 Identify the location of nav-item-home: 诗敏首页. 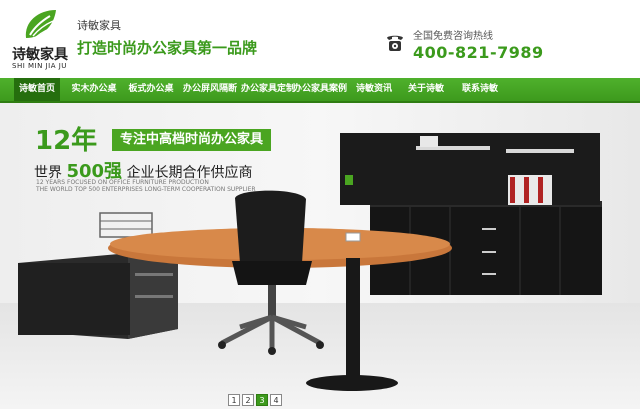
(37, 89).